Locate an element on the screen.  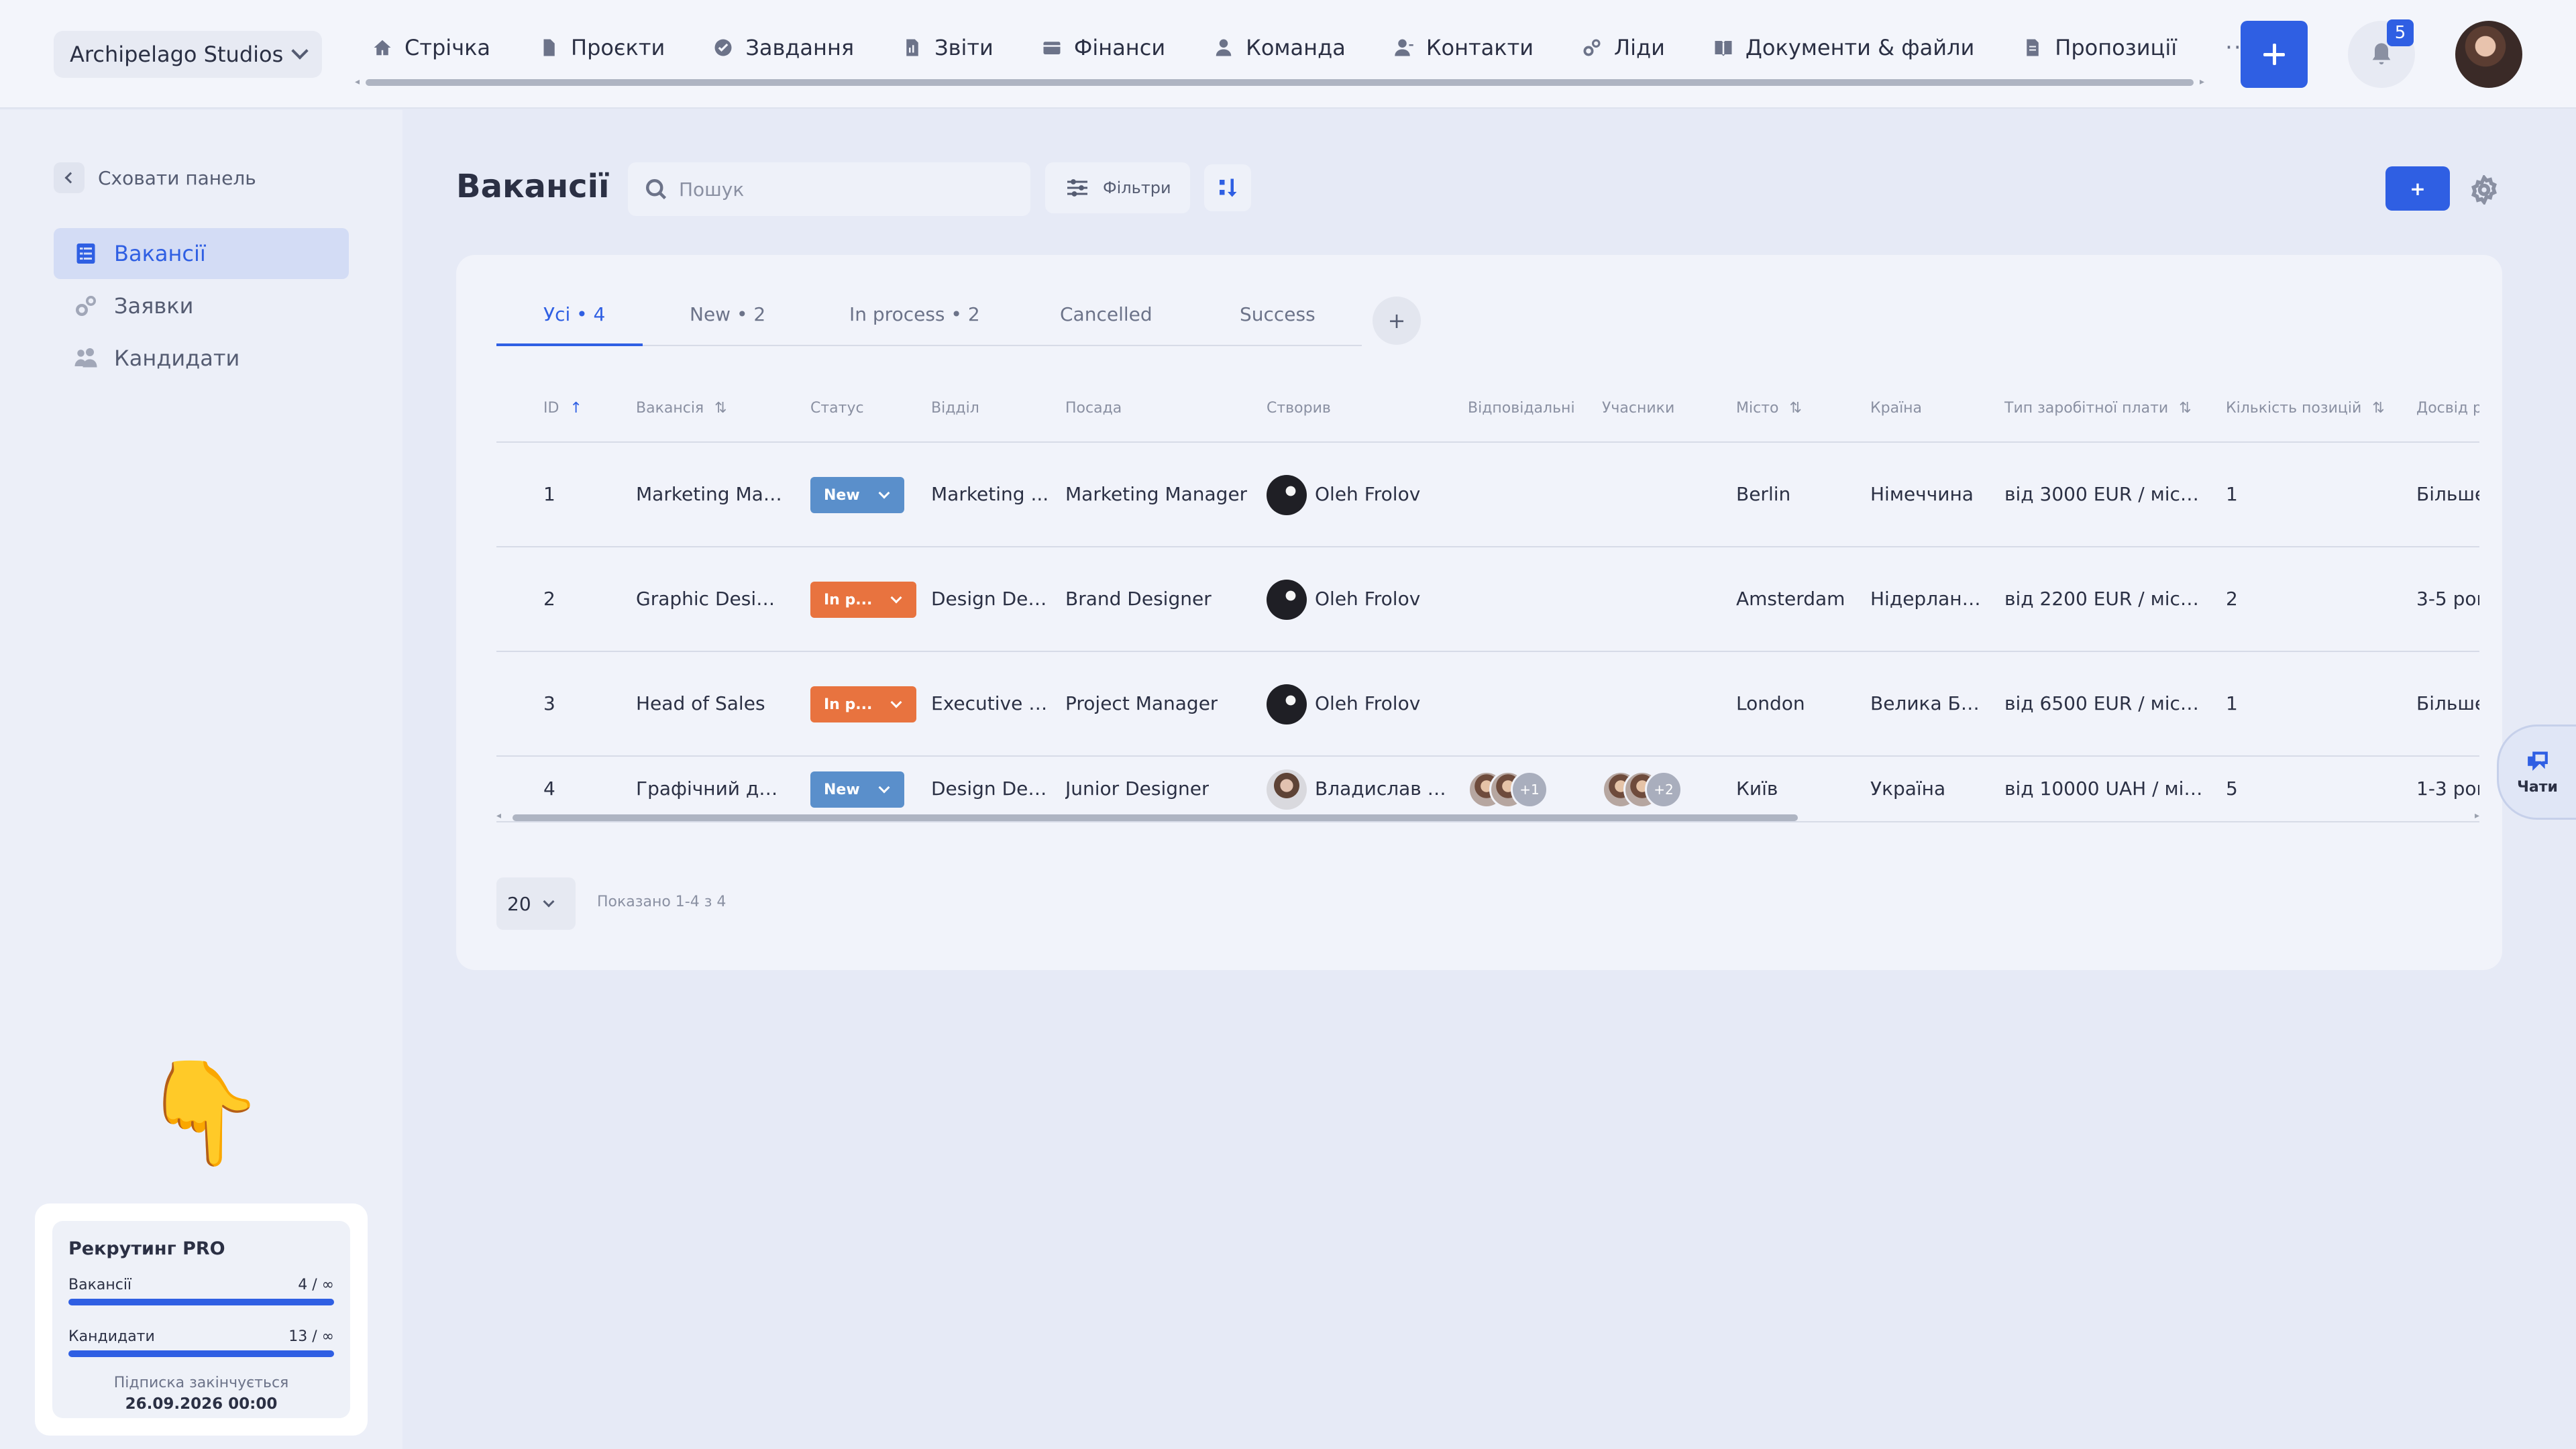
participants-more-badge: +2 is located at coordinates (1663, 789).